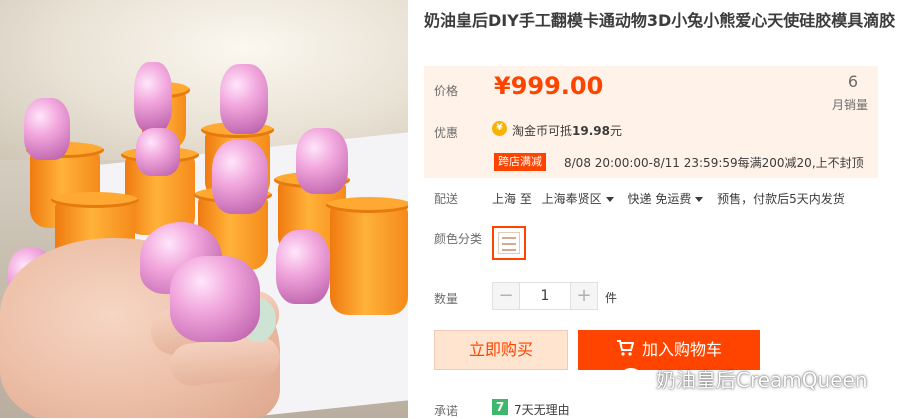 This screenshot has width=912, height=419. I want to click on ship-to-select: 上海奉贤区, so click(583, 199).